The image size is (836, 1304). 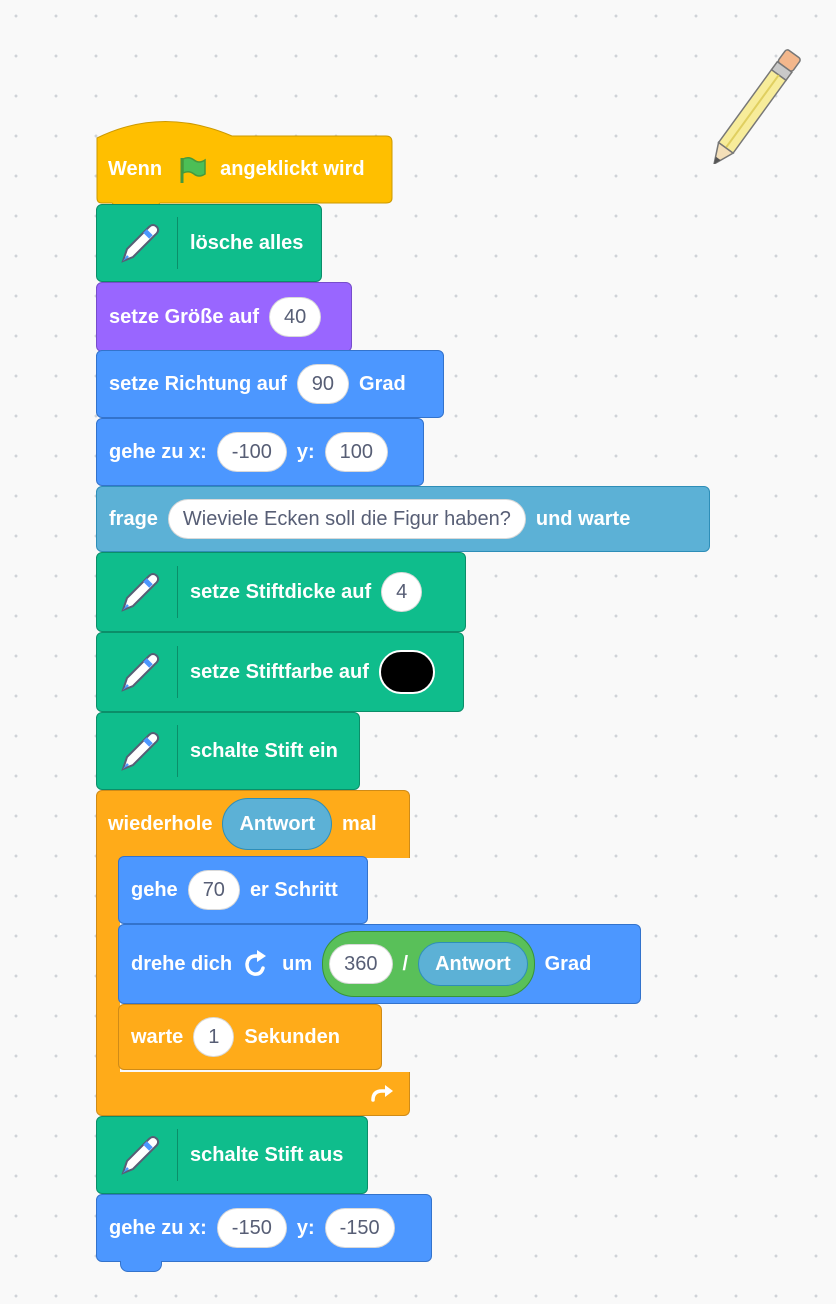 What do you see at coordinates (256, 963) in the screenshot?
I see `rotate-right-icon` at bounding box center [256, 963].